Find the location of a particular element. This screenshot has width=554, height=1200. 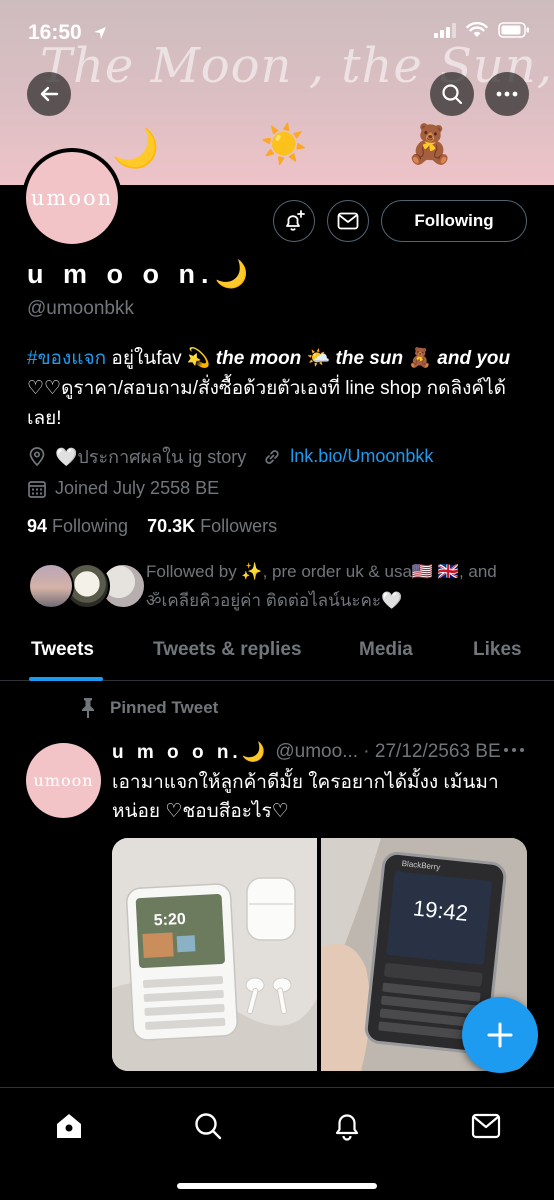

tab-tweets: Tweets is located at coordinates (62, 650).